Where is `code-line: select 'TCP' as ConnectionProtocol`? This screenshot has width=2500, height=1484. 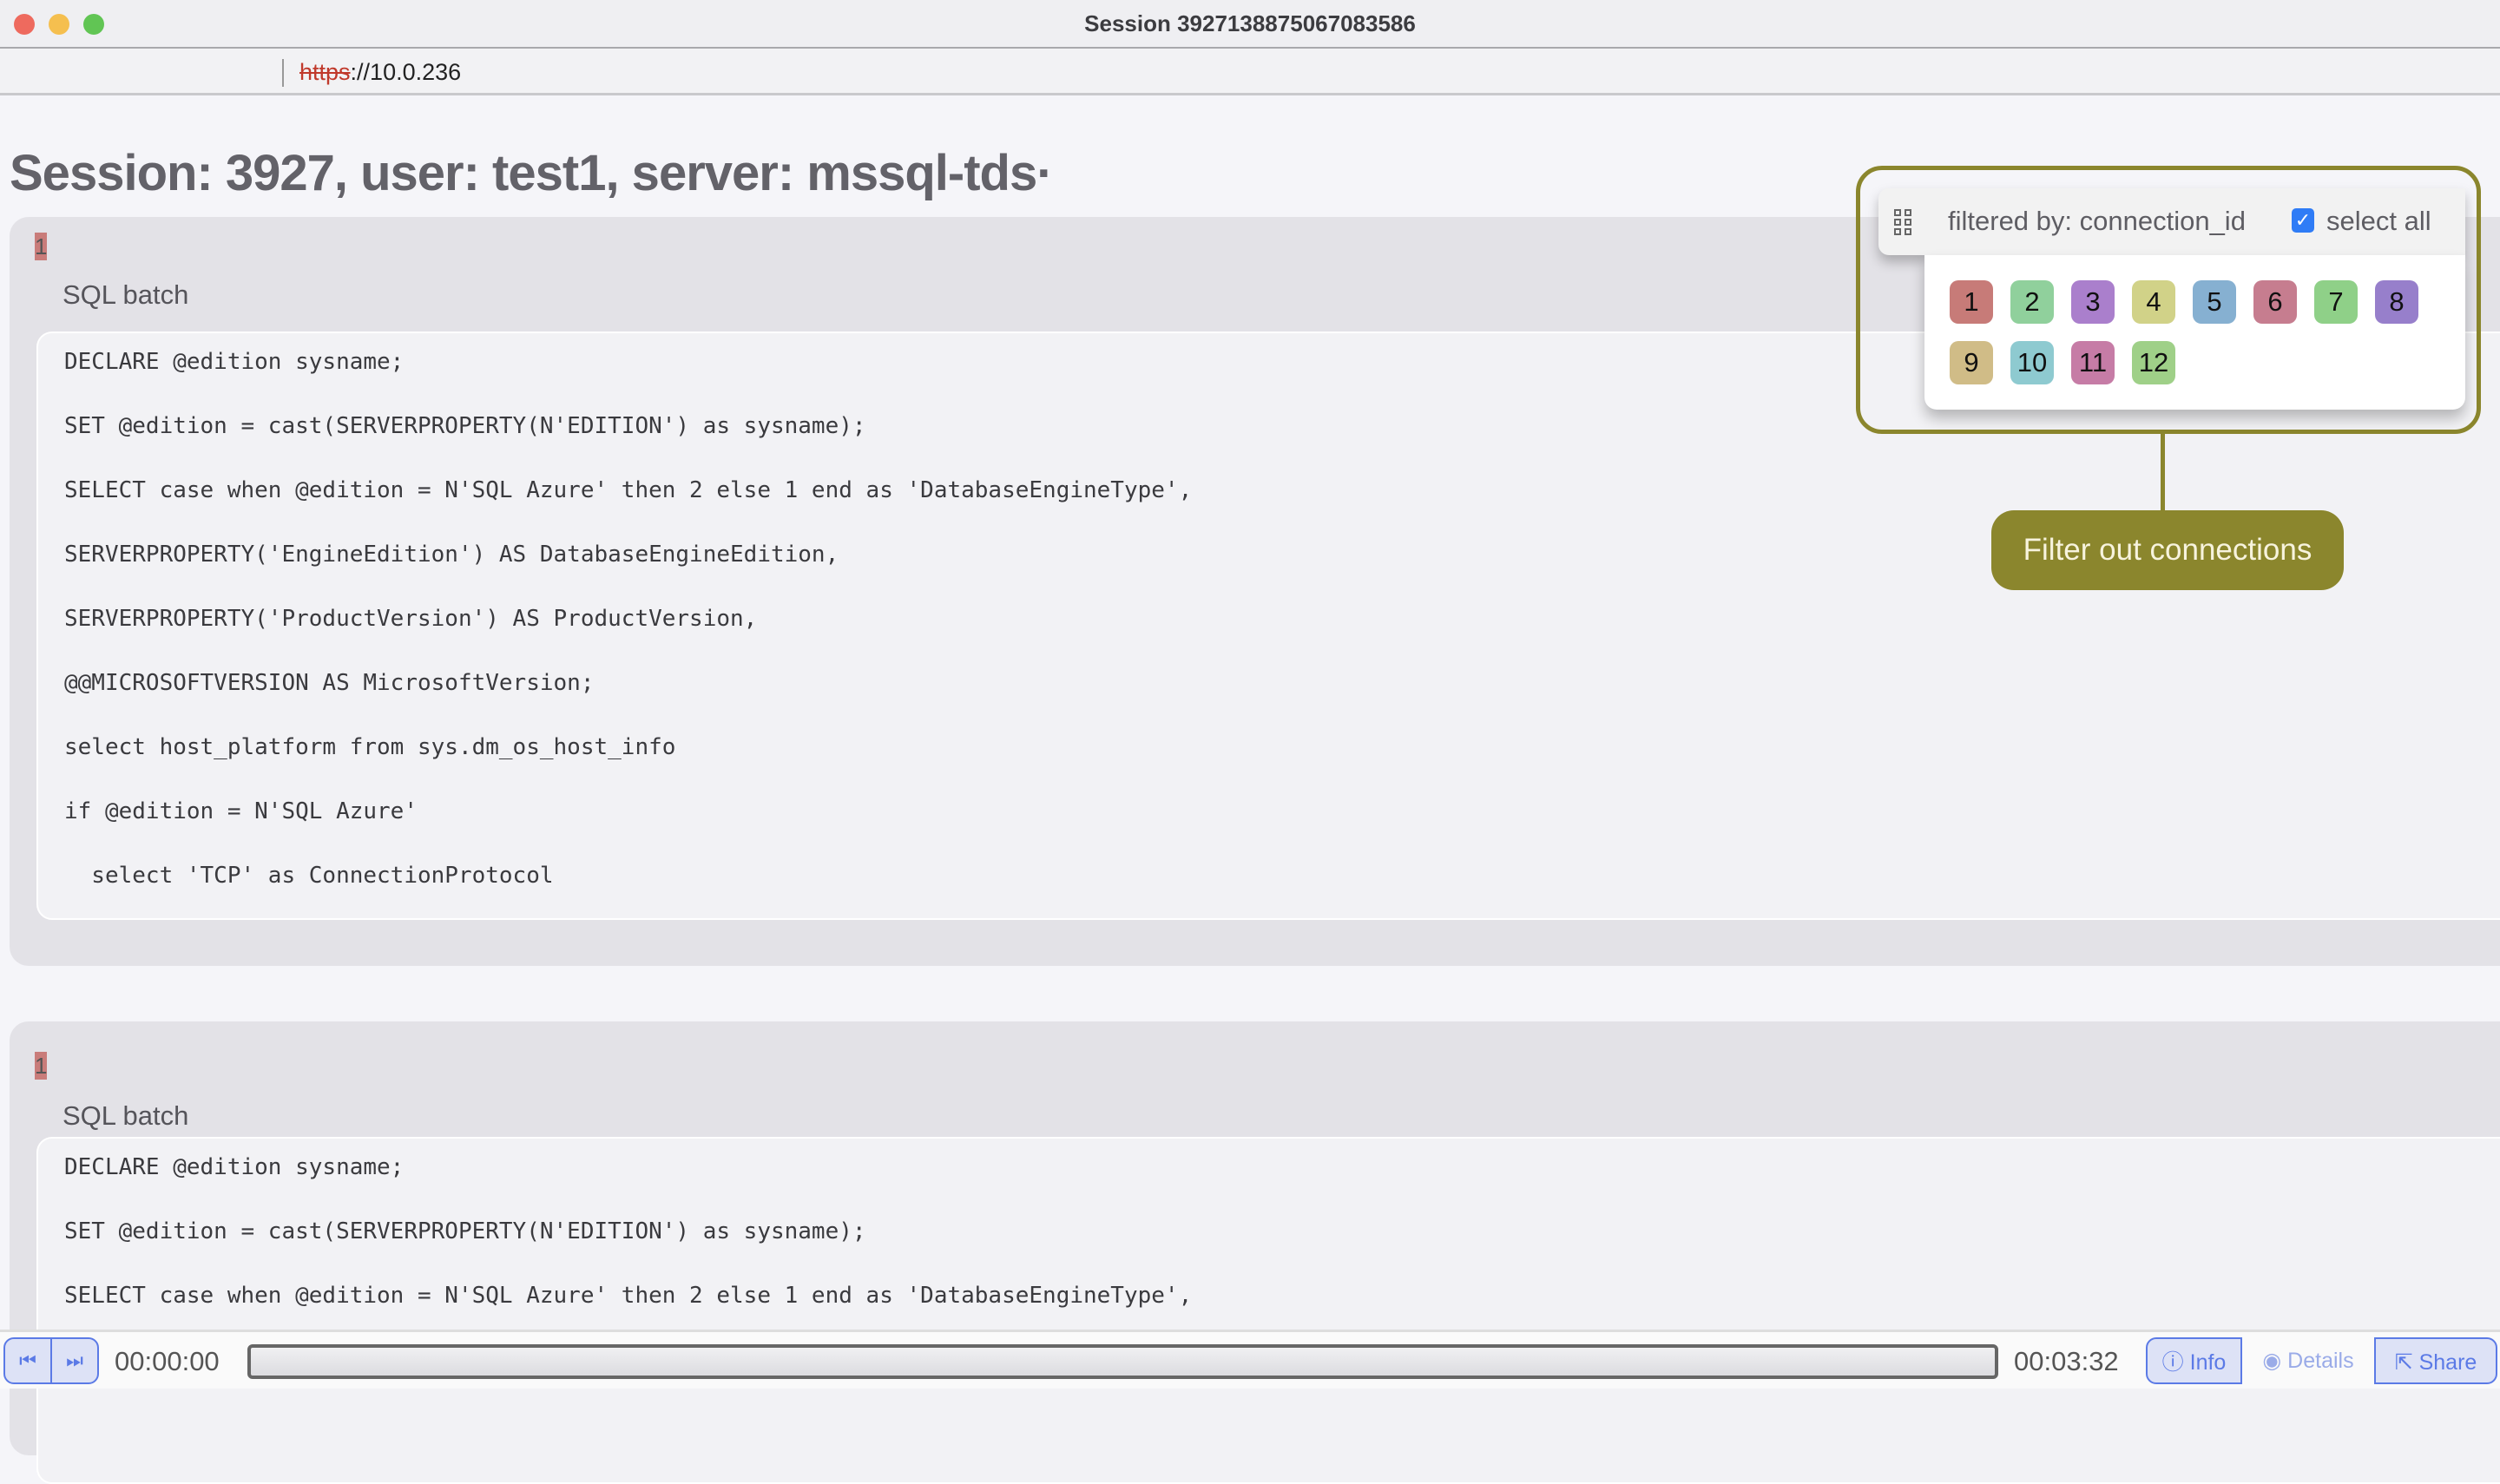
code-line: select 'TCP' as ConnectionProtocol is located at coordinates (309, 876).